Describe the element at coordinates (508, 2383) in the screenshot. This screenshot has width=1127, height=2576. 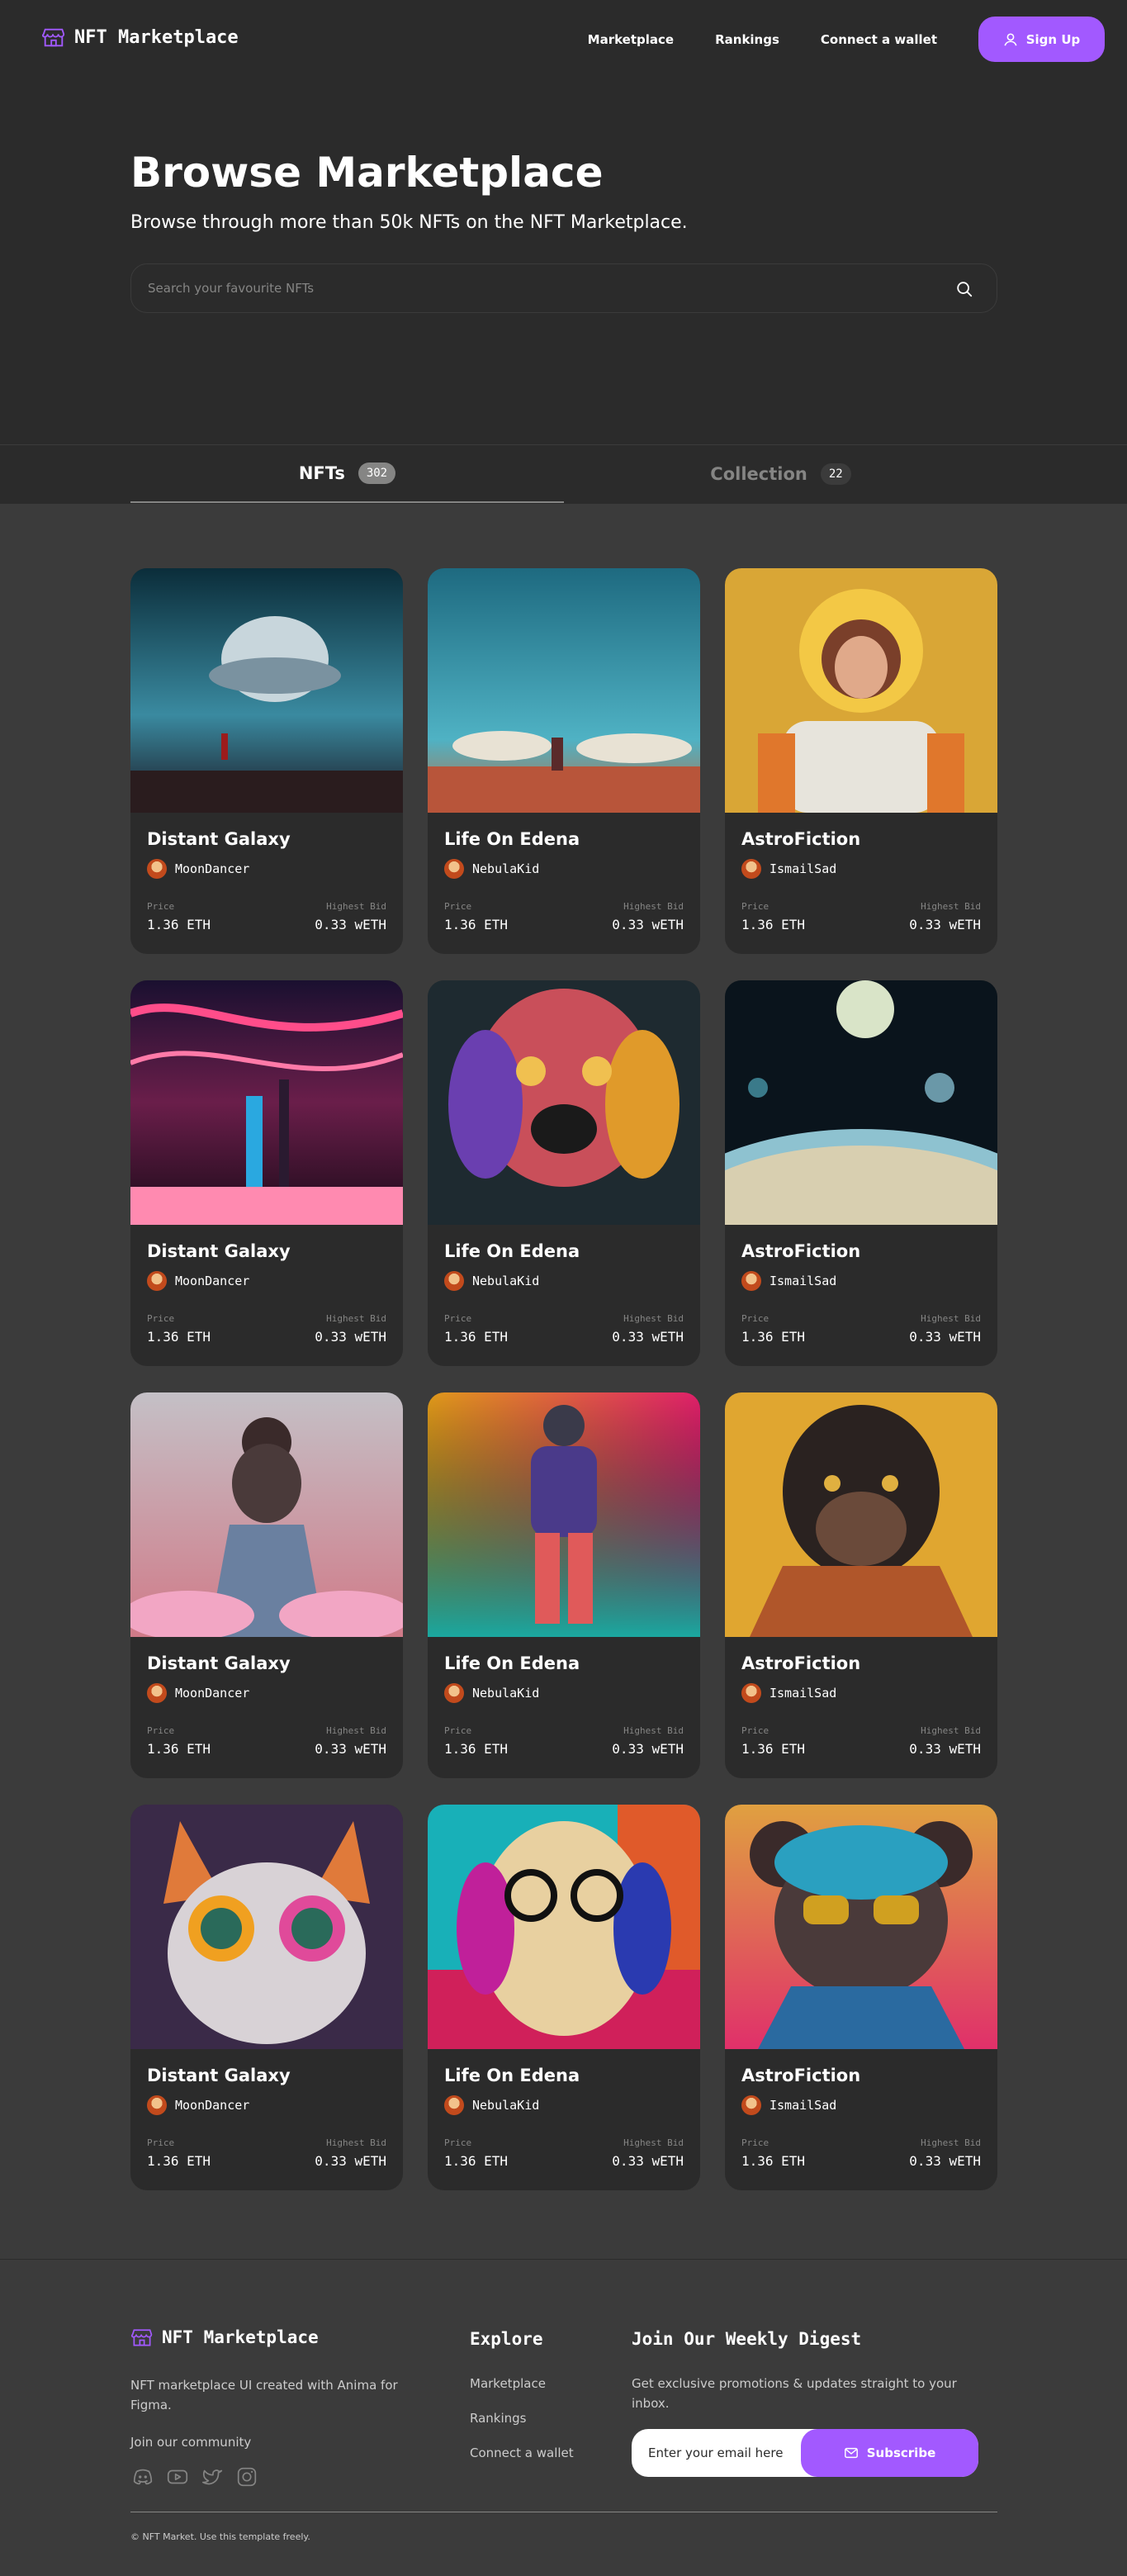
I see `footer-link-marketplace: Marketplace` at that location.